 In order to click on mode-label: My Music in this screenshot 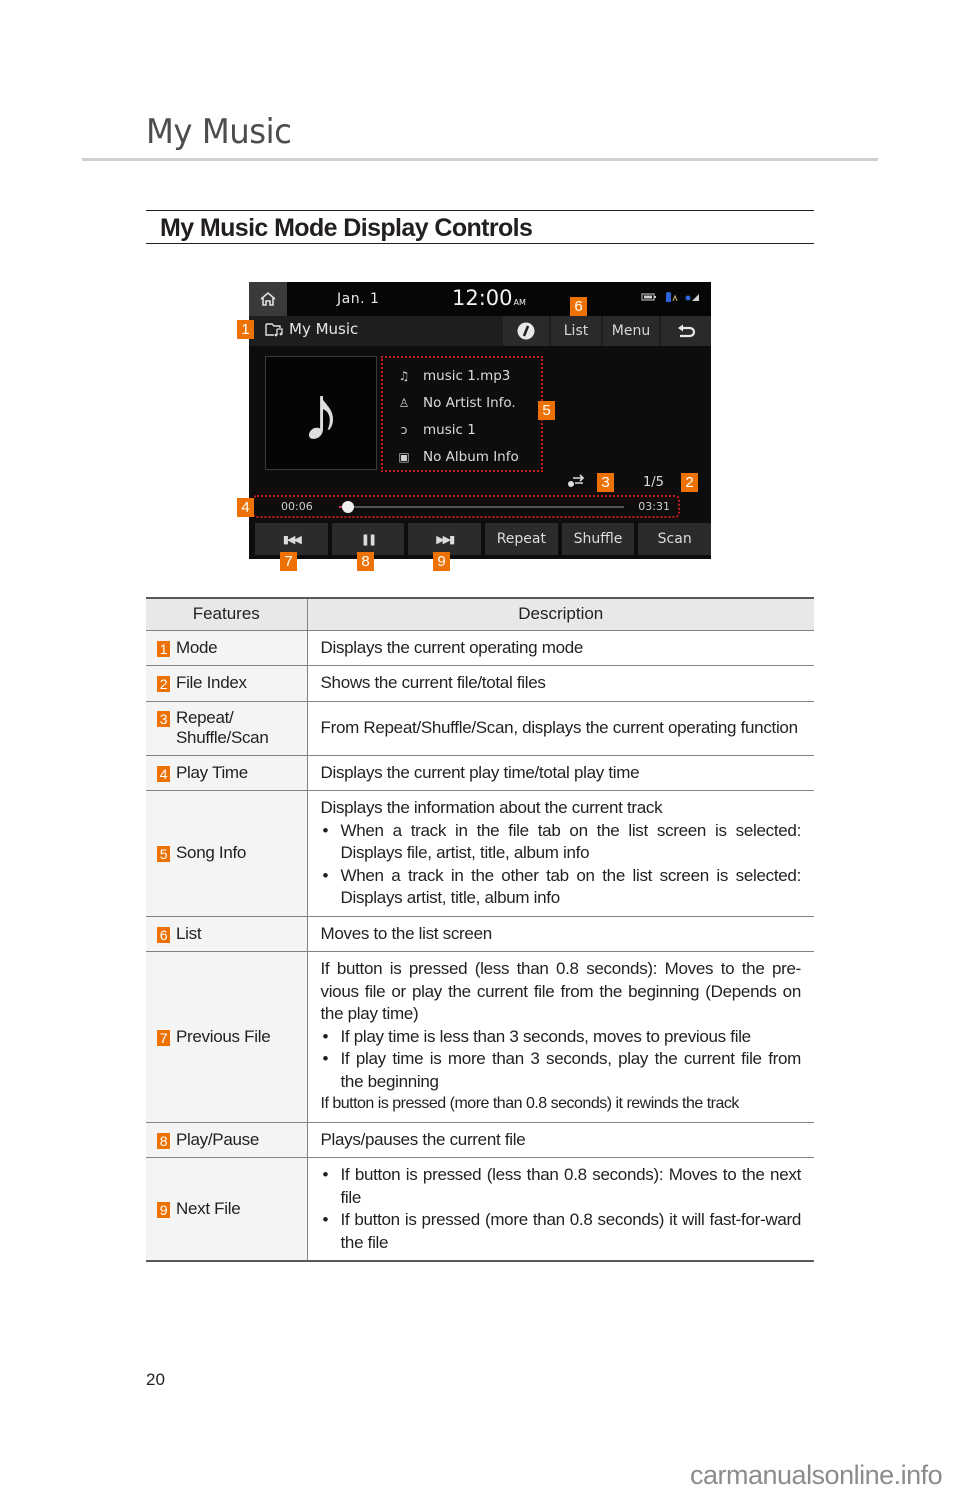, I will do `click(324, 329)`.